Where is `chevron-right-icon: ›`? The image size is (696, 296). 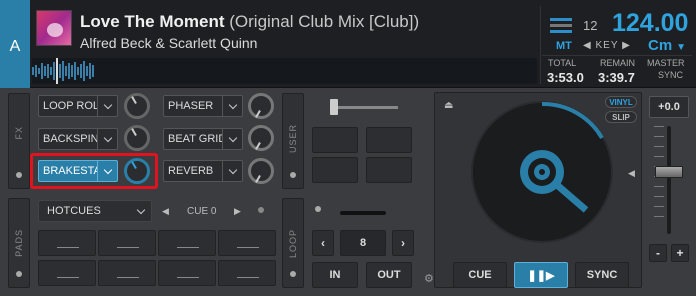
chevron-right-icon: › is located at coordinates (403, 243).